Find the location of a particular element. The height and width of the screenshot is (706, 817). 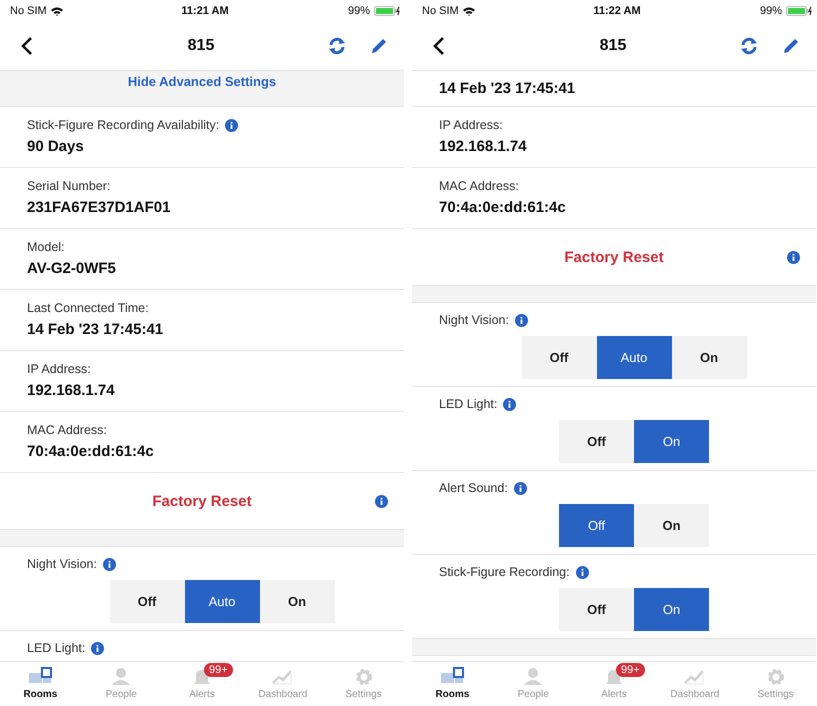

field-value: 231FA67E37D1AF01 is located at coordinates (99, 207).